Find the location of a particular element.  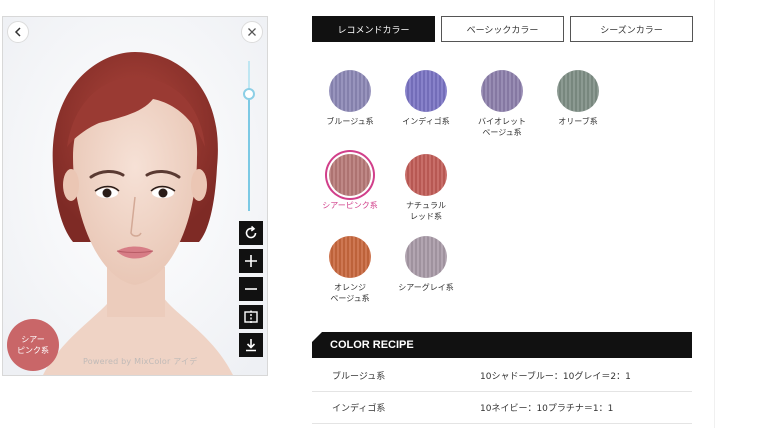

color-category-tabs: レコメンドカラー ベーシックカラー シーズンカラー is located at coordinates (502, 29).